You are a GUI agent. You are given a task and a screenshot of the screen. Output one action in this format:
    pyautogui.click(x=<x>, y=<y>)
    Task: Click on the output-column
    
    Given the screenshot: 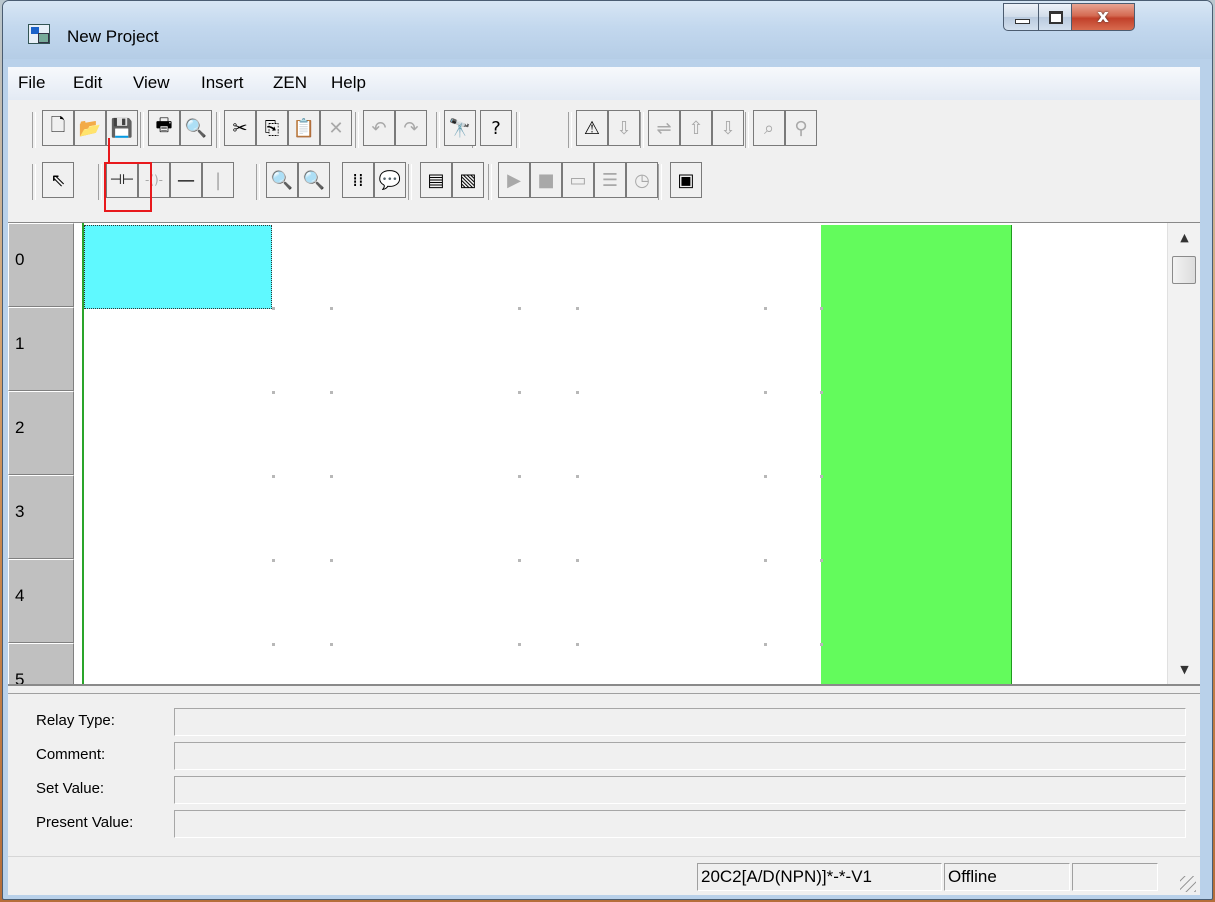 What is the action you would take?
    pyautogui.click(x=916, y=455)
    